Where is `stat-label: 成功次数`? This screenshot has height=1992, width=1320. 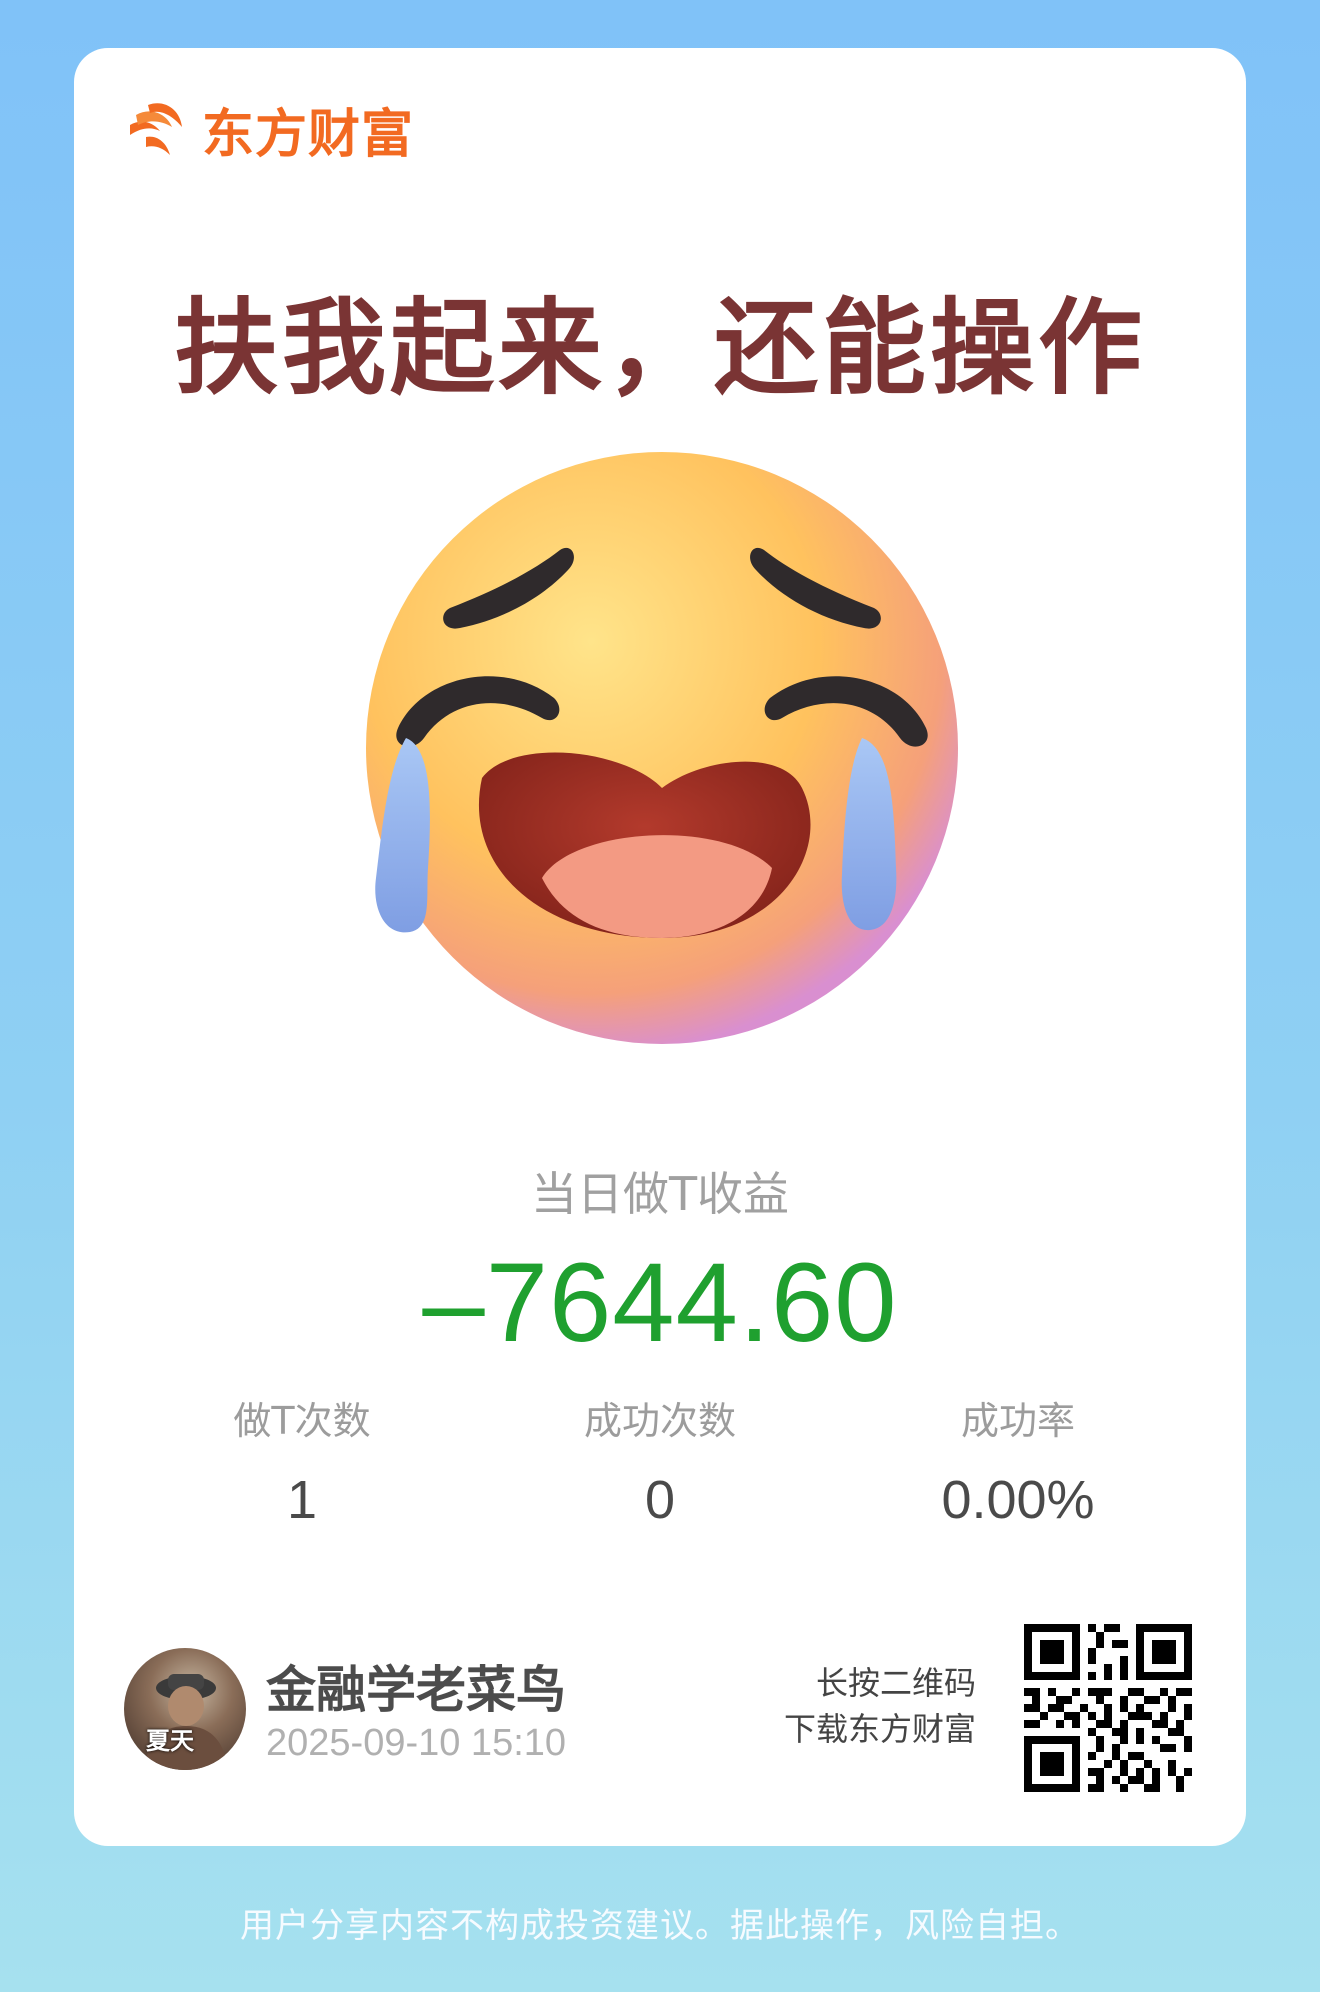 stat-label: 成功次数 is located at coordinates (659, 1421).